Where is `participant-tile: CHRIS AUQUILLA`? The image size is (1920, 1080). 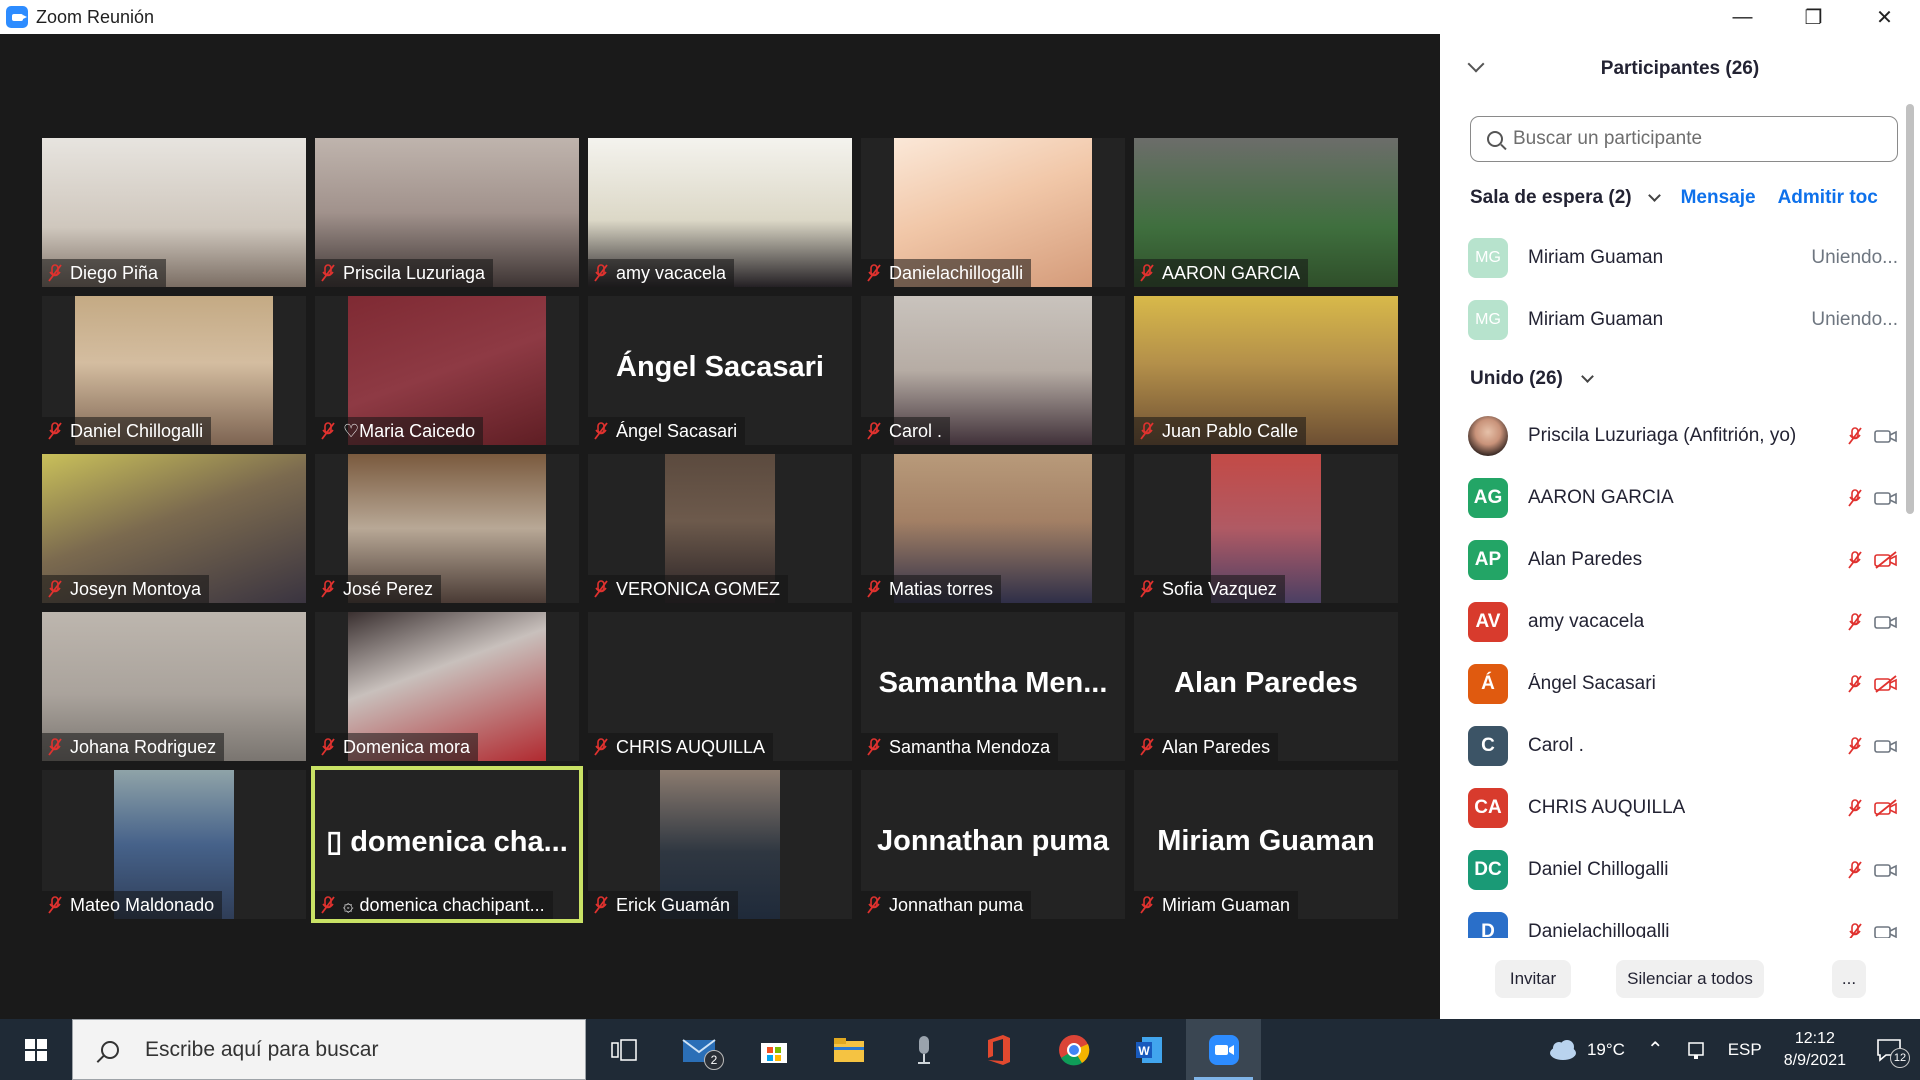
participant-tile: CHRIS AUQUILLA is located at coordinates (720, 686).